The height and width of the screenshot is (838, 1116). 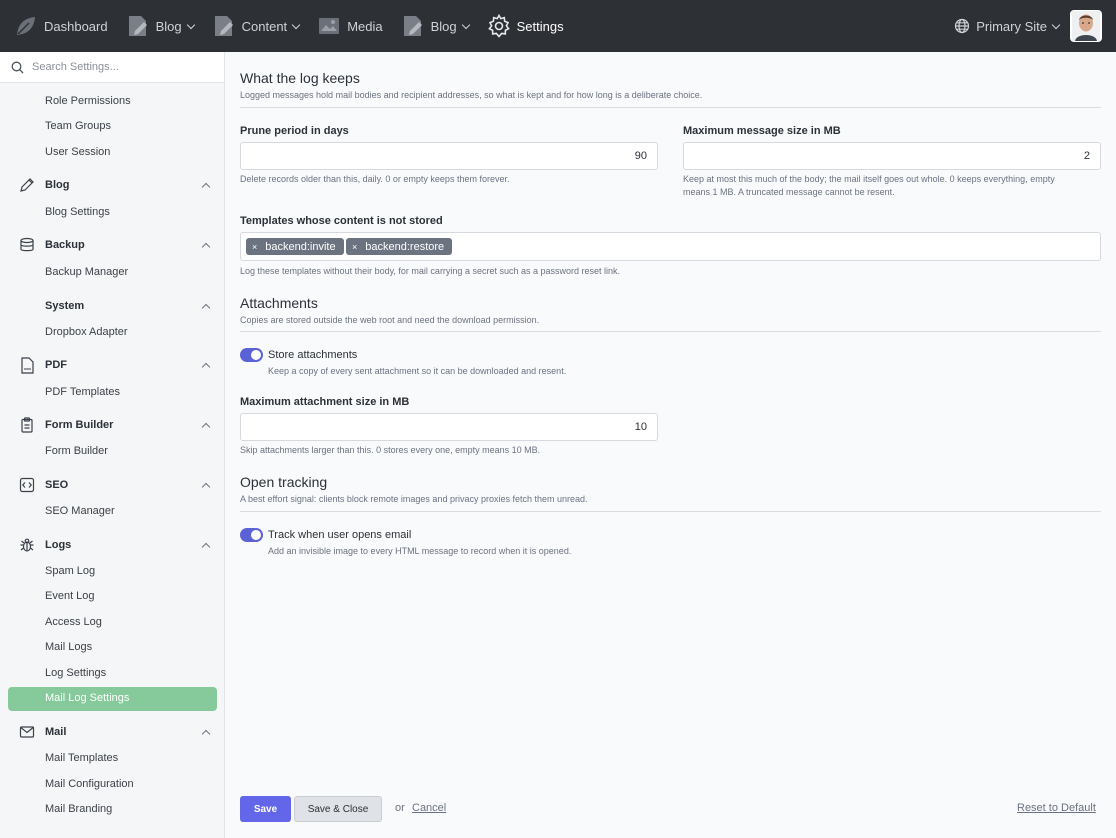 I want to click on sidebar-group-system: System, so click(x=116, y=306).